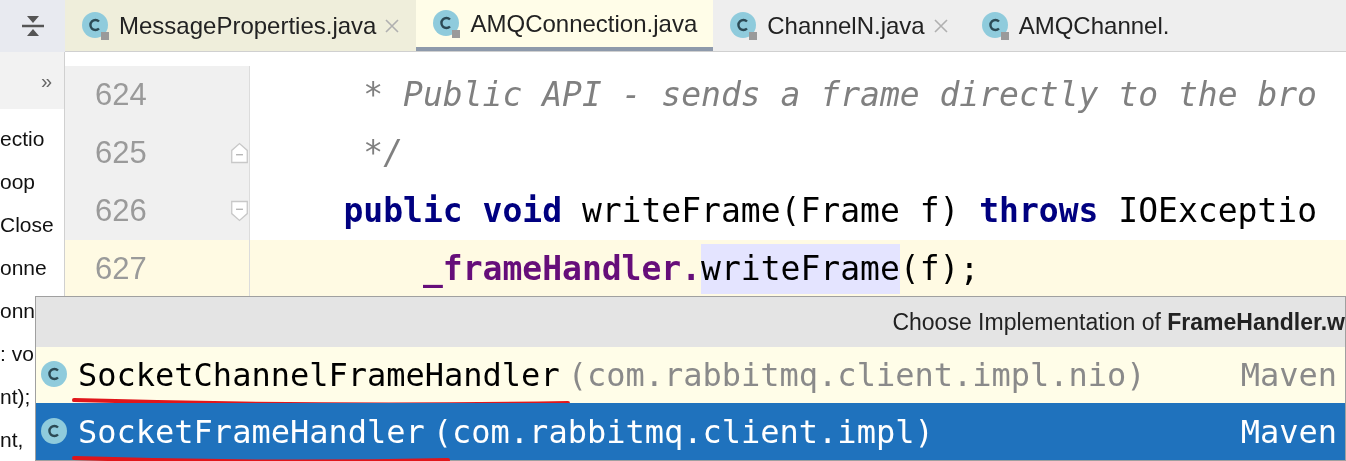 The width and height of the screenshot is (1346, 461). I want to click on sidebar-item: Close, so click(32, 224).